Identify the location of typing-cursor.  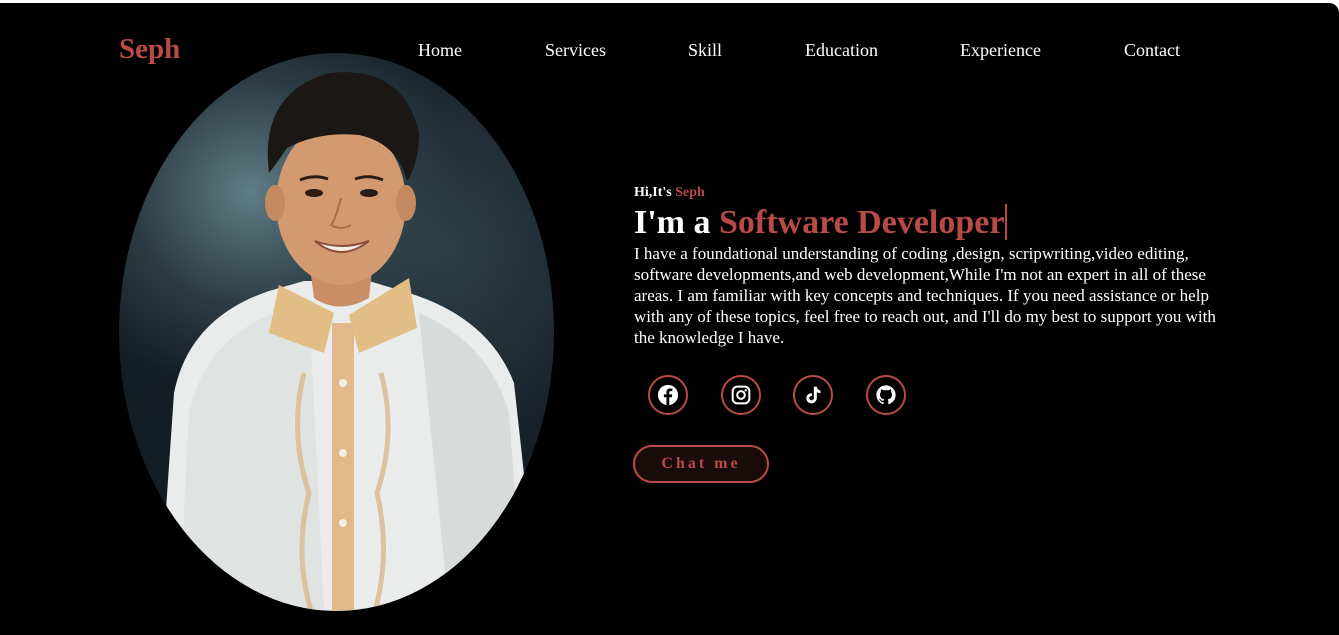
(1006, 222).